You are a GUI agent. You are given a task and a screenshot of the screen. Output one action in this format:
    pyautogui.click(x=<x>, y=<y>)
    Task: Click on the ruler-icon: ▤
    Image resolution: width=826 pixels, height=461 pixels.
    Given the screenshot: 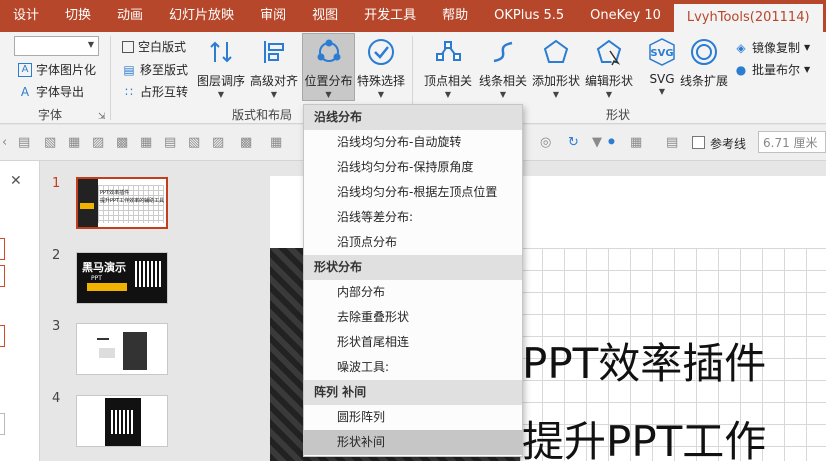 What is the action you would take?
    pyautogui.click(x=672, y=142)
    